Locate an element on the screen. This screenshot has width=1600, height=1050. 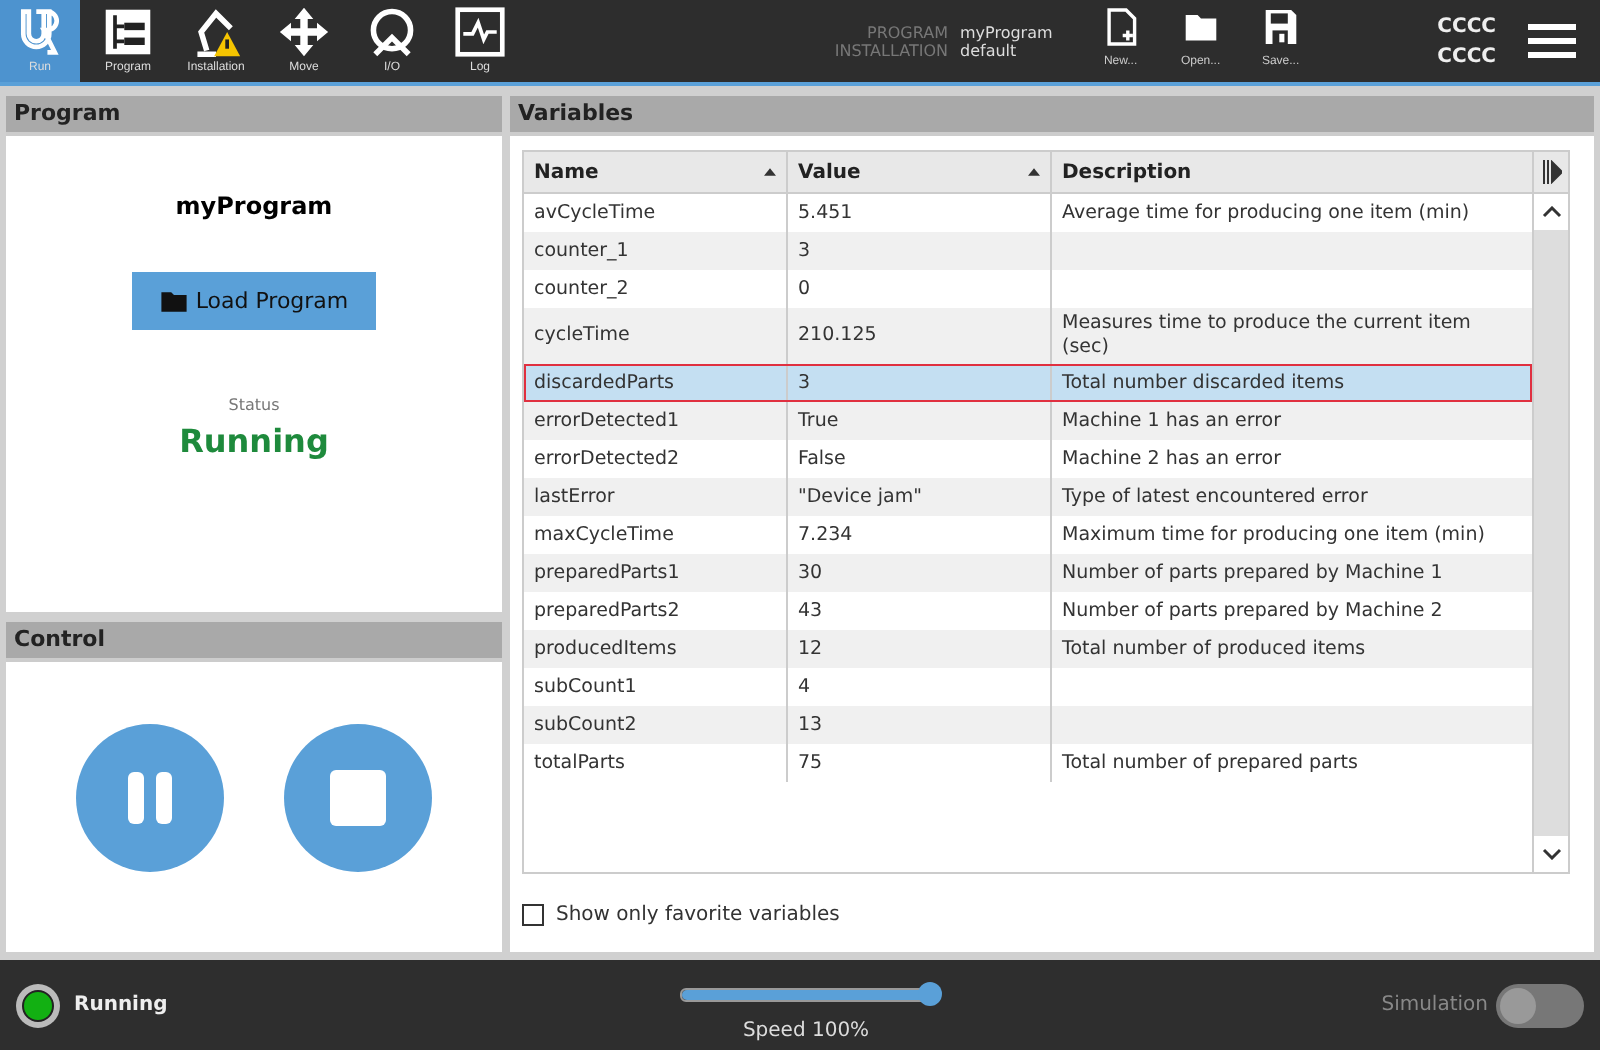
checkbox-label: Show only favorite variables is located at coordinates (698, 915).